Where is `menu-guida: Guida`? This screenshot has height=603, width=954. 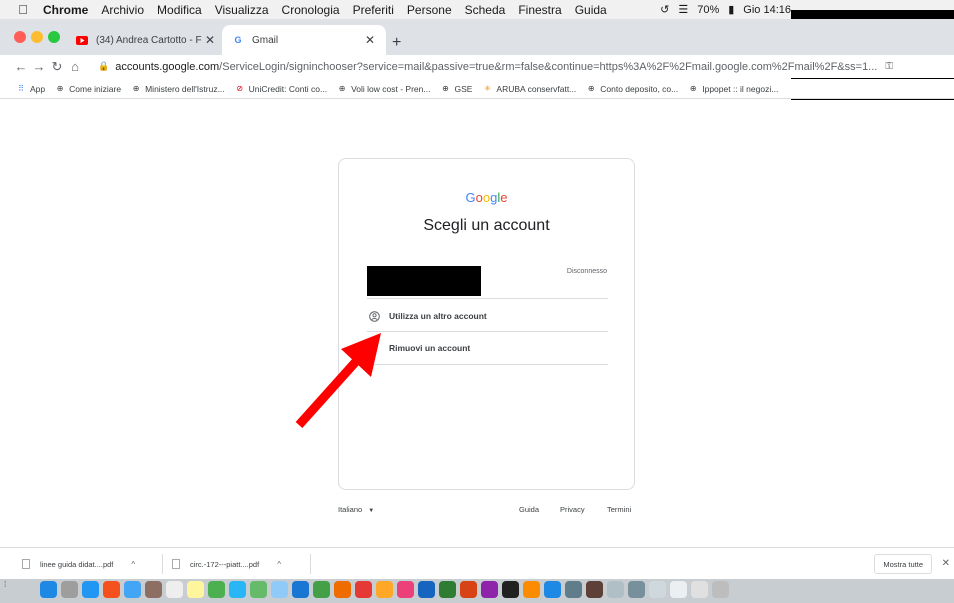
menu-guida: Guida is located at coordinates (591, 10).